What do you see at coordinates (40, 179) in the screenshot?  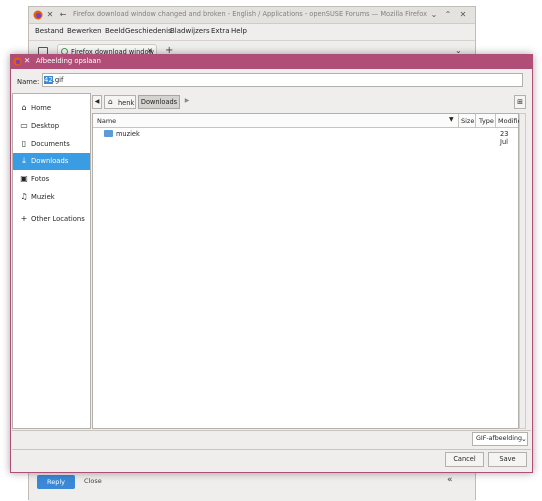 I see `sidebar-item-label: Fotos` at bounding box center [40, 179].